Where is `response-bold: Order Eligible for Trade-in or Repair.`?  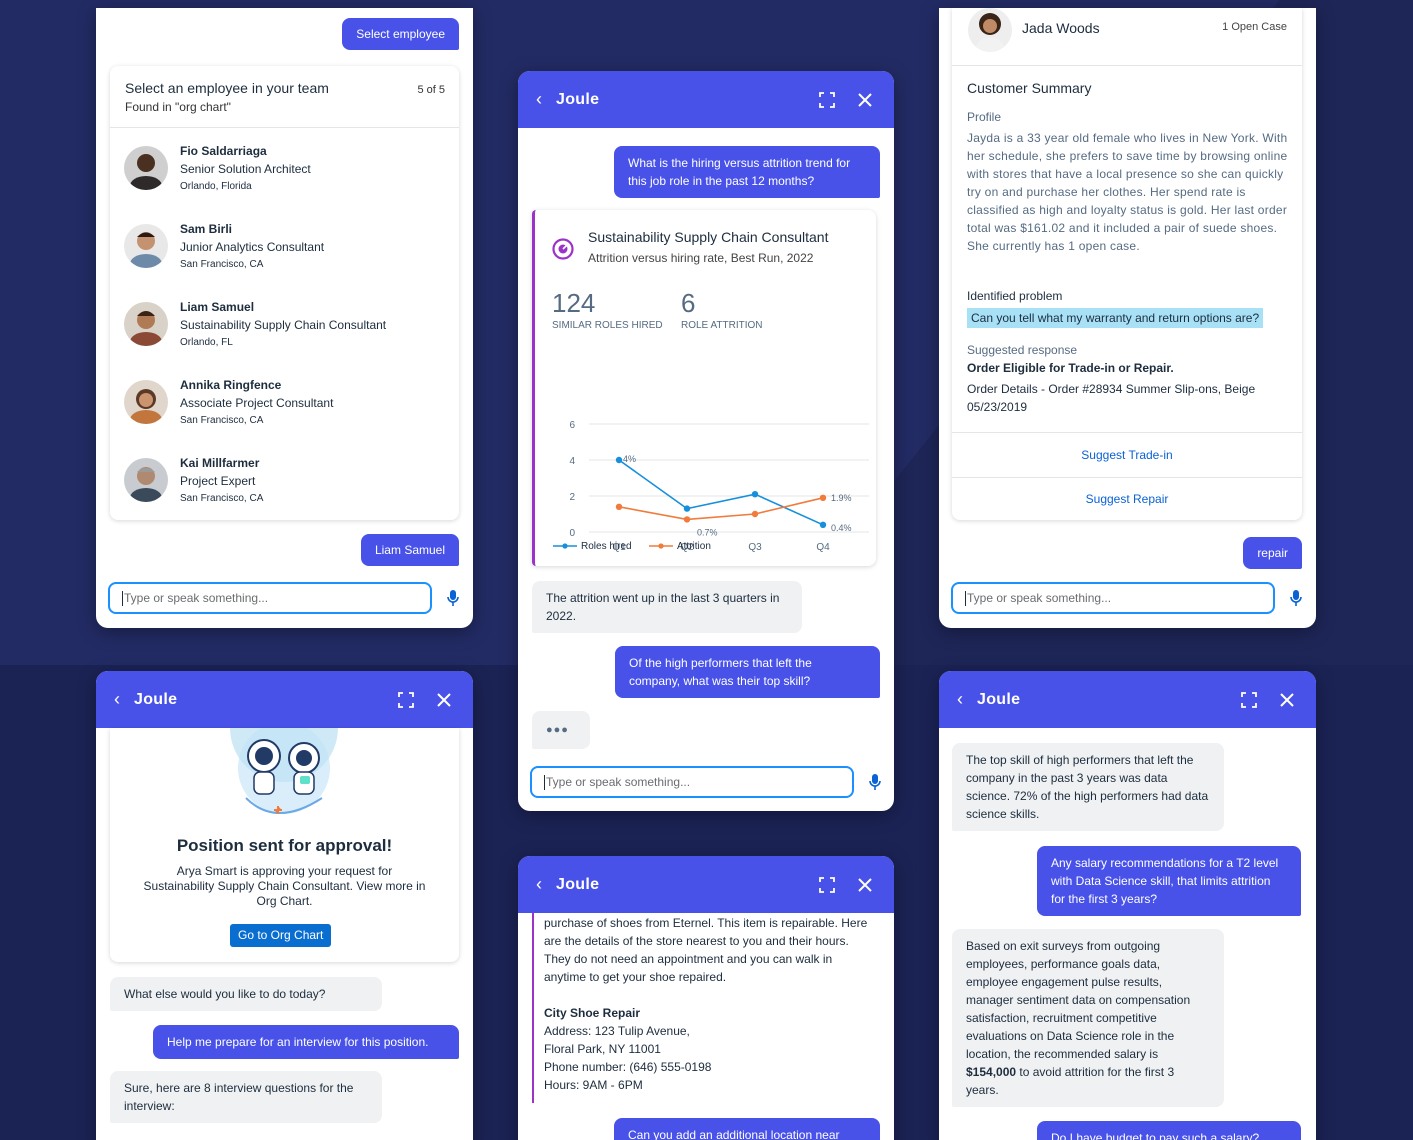
response-bold: Order Eligible for Trade-in or Repair. is located at coordinates (1070, 368).